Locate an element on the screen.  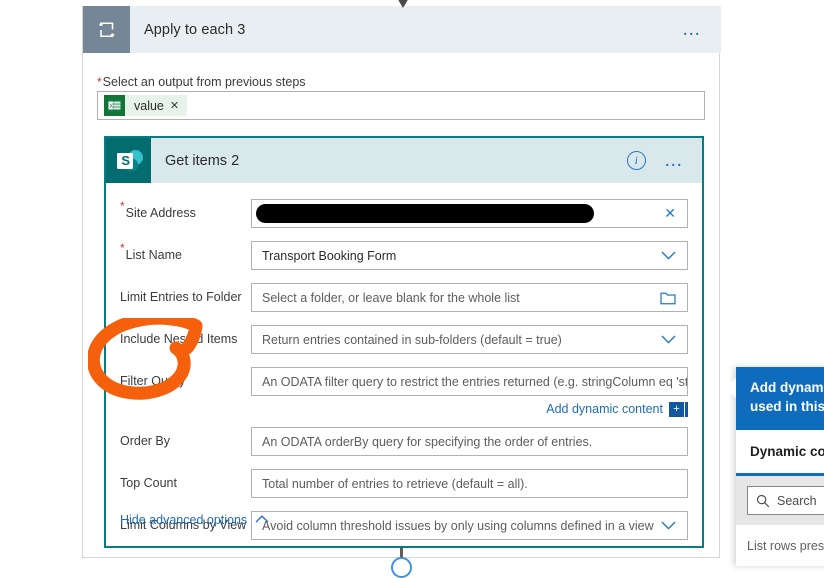
flyout-banner-line-1: Add dynamic c is located at coordinates (787, 387).